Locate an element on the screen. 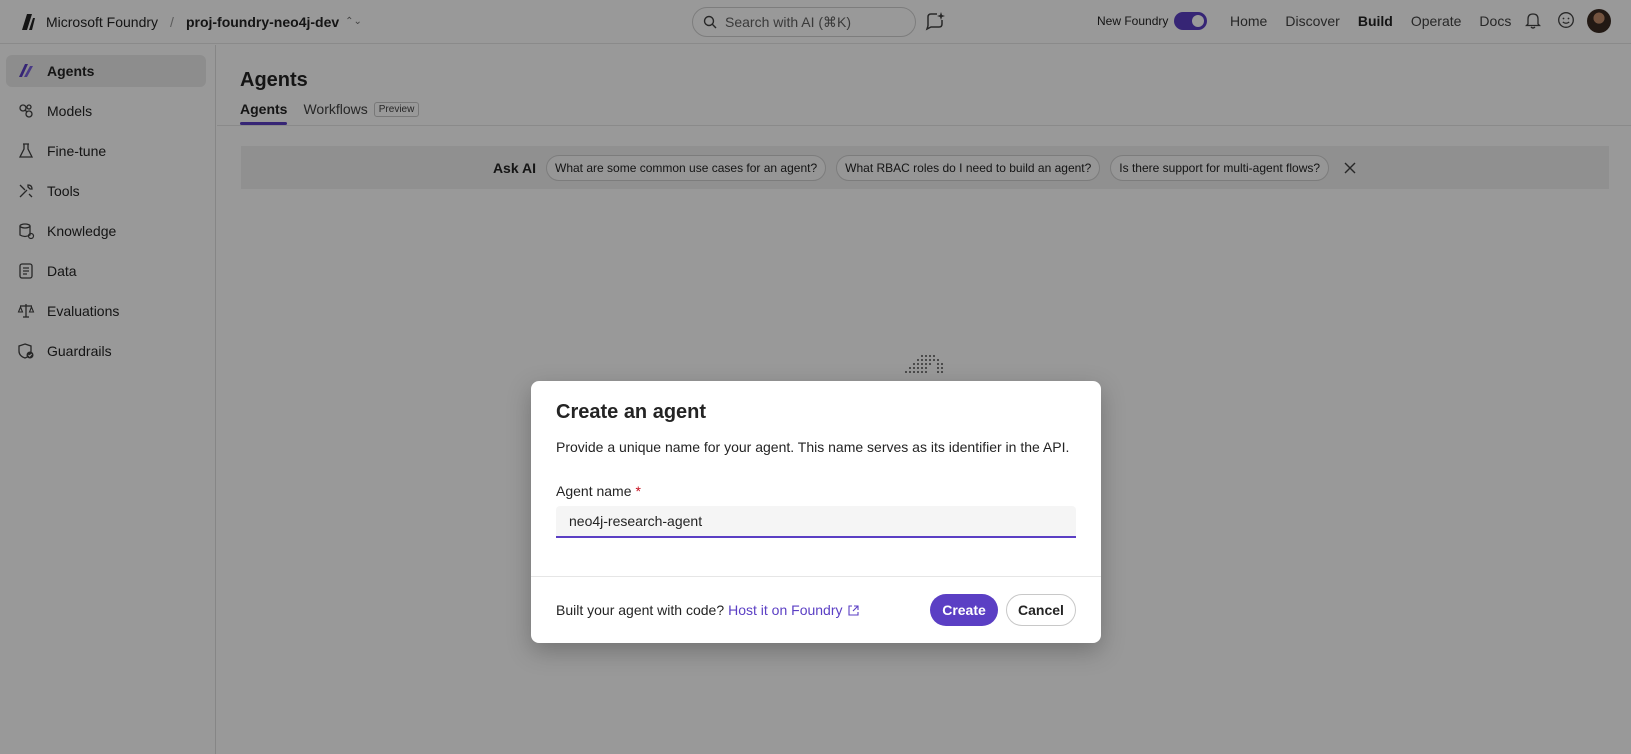  agent-name-field is located at coordinates (816, 522).